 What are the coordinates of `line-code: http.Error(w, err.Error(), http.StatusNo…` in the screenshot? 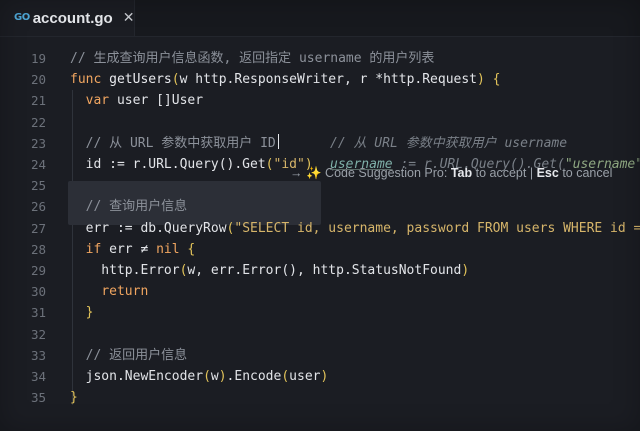 It's located at (269, 270).